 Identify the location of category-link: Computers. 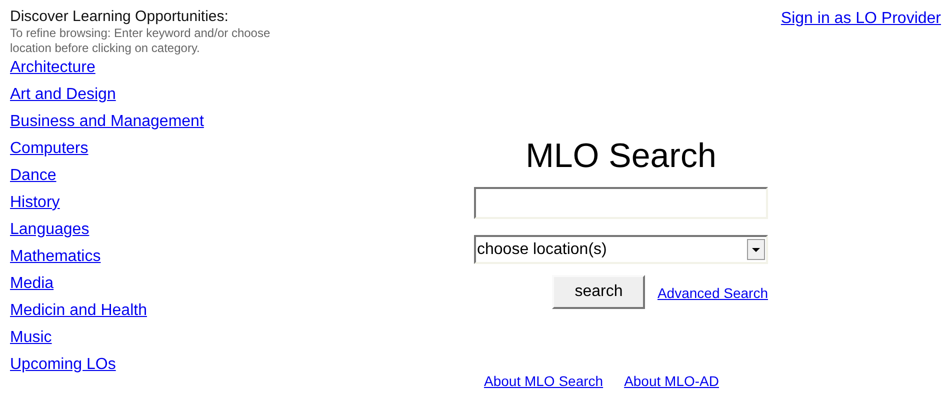
(49, 148).